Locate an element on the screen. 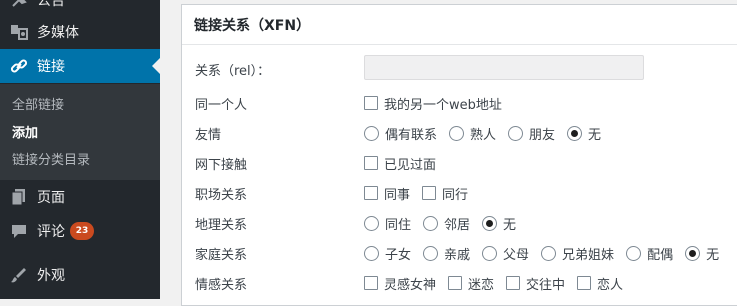 The width and height of the screenshot is (737, 306). panel-divider is located at coordinates (459, 44).